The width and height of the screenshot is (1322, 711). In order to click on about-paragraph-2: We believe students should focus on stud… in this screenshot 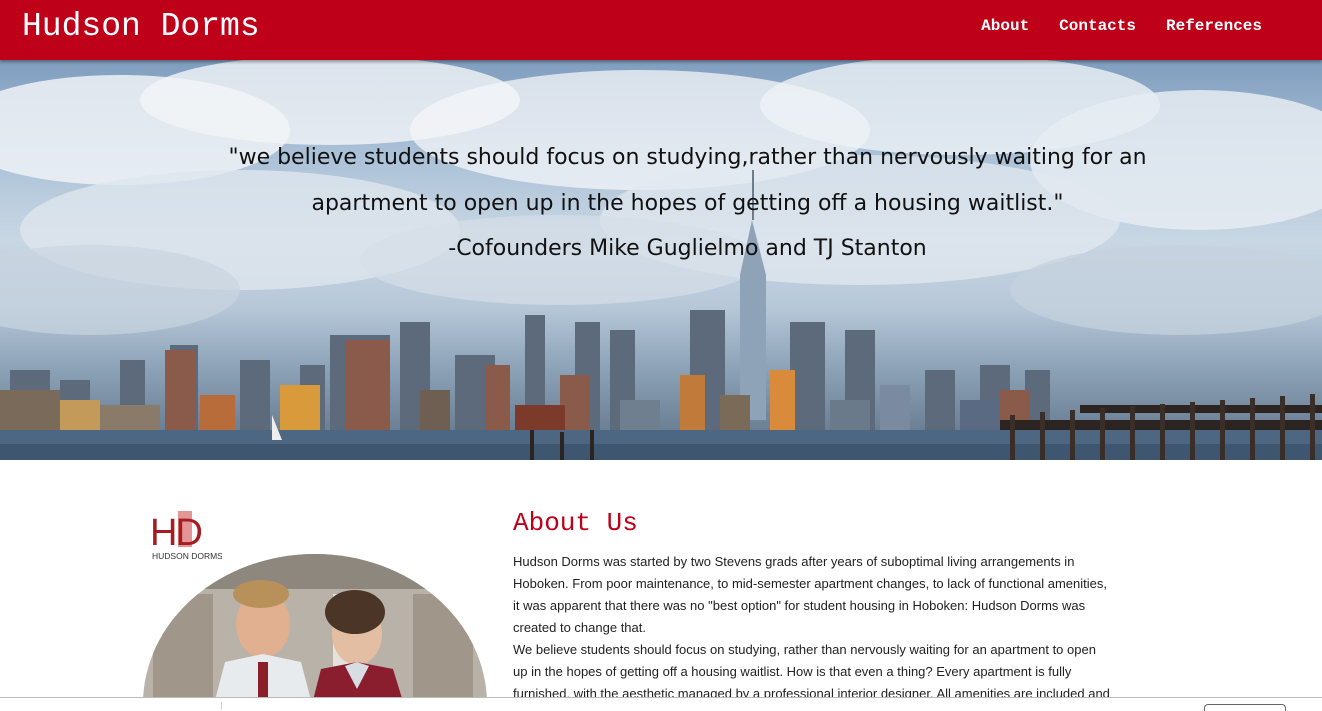, I will do `click(811, 671)`.